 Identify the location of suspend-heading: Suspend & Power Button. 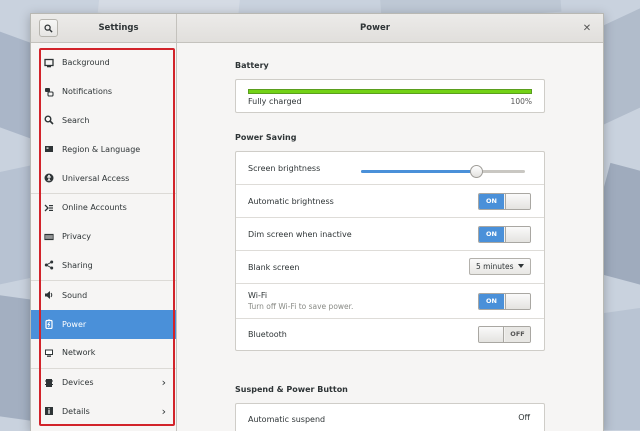
(291, 389).